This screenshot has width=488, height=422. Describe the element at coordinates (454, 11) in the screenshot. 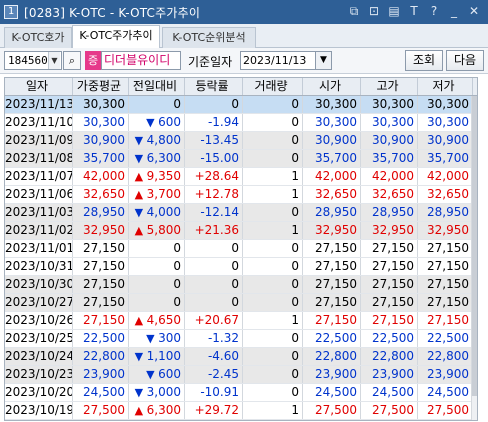

I see `minimize-icon: _` at that location.